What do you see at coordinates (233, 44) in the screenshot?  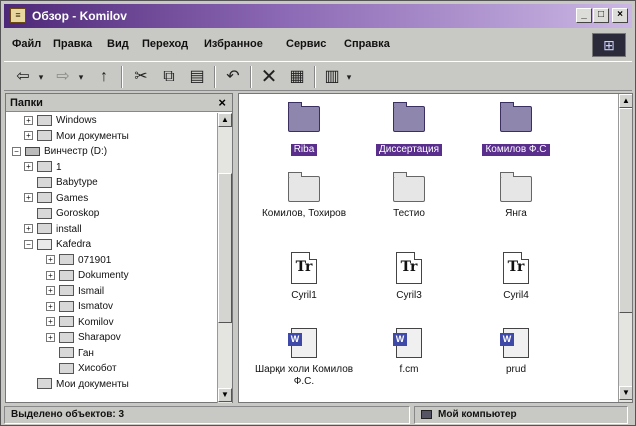 I see `menu-favorites: Избранное` at bounding box center [233, 44].